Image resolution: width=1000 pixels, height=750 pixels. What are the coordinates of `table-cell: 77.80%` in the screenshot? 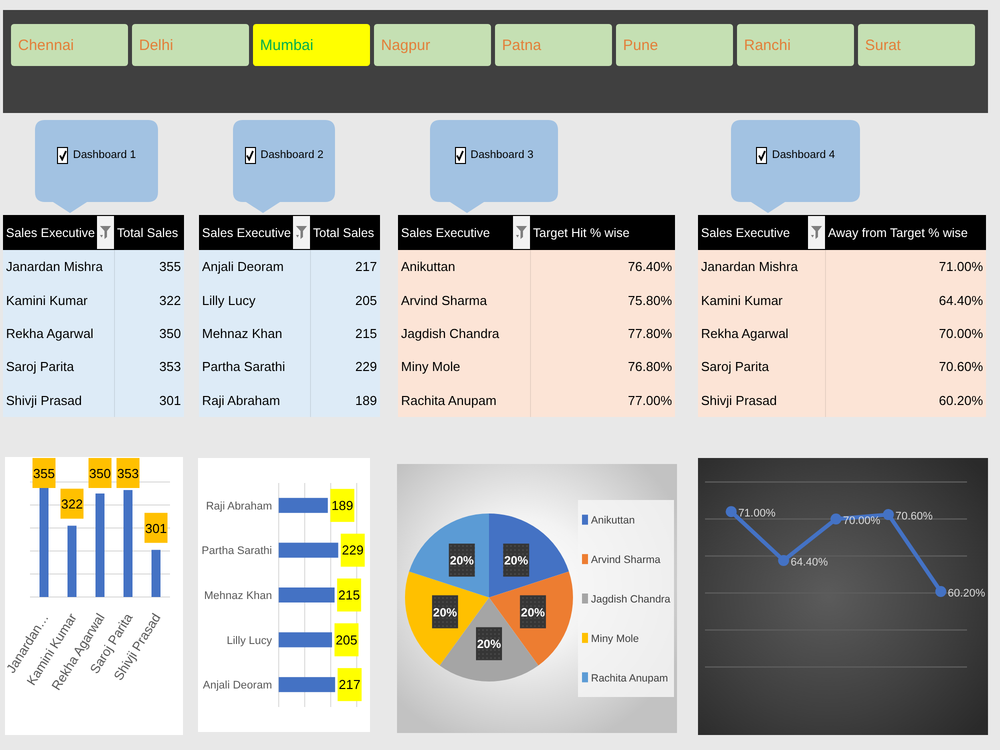 It's located at (602, 333).